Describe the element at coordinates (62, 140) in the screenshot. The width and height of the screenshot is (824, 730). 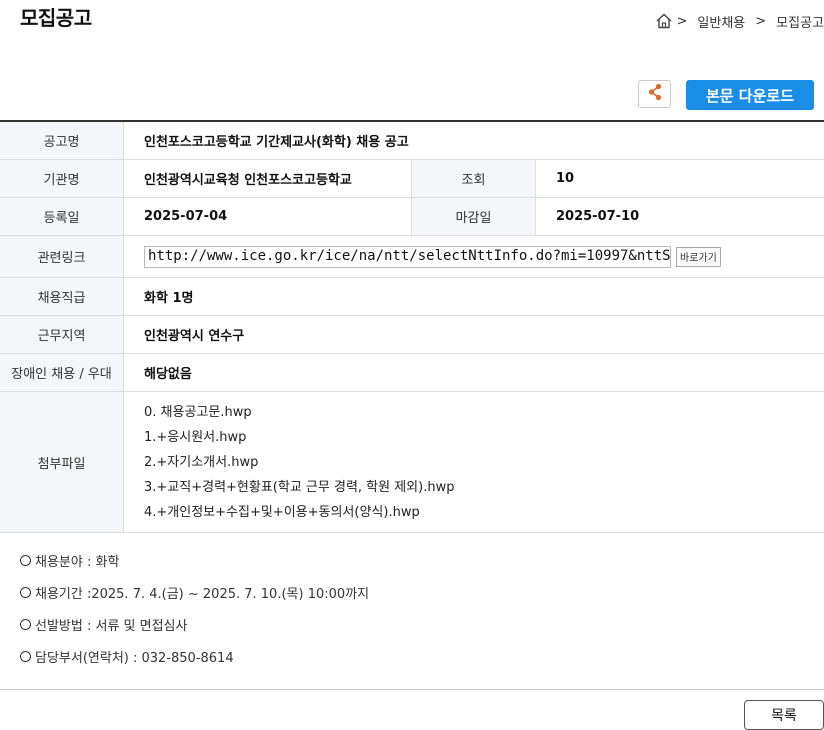
I see `row-header-title: 공고명` at that location.